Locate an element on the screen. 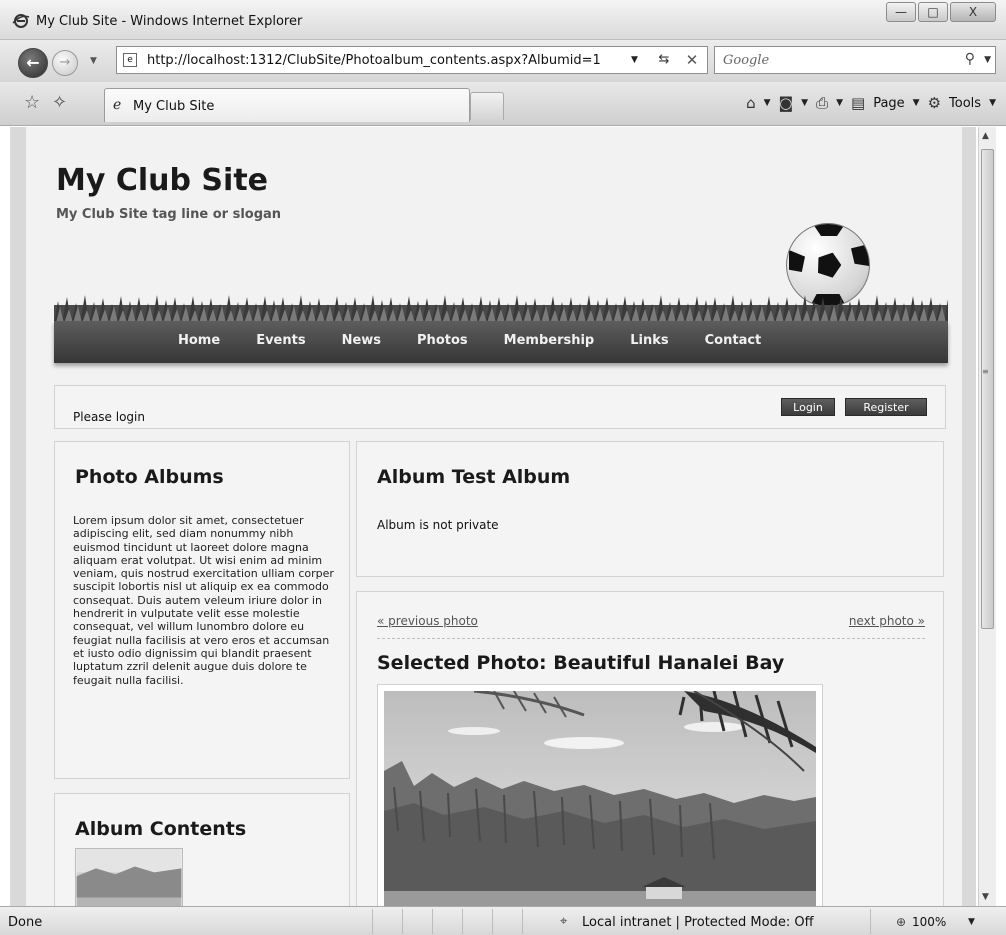 This screenshot has width=1006, height=935. maximize-button: □ is located at coordinates (933, 12).